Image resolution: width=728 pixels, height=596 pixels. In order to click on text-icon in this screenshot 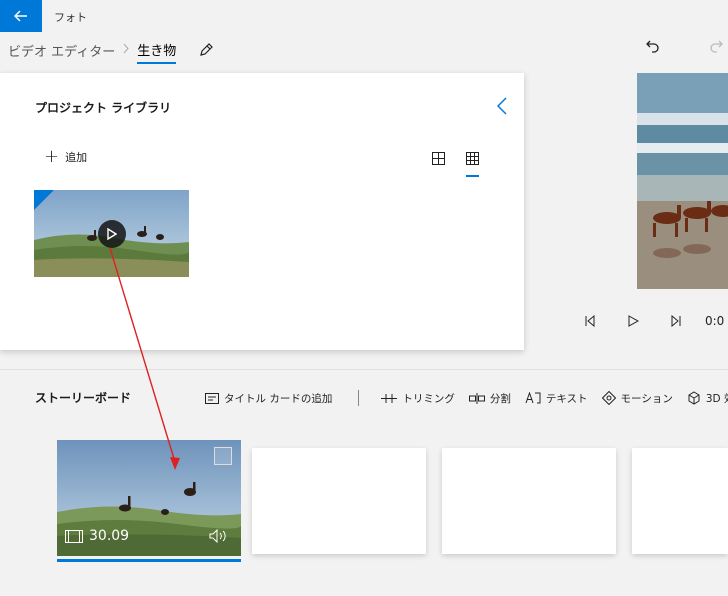, I will do `click(533, 398)`.